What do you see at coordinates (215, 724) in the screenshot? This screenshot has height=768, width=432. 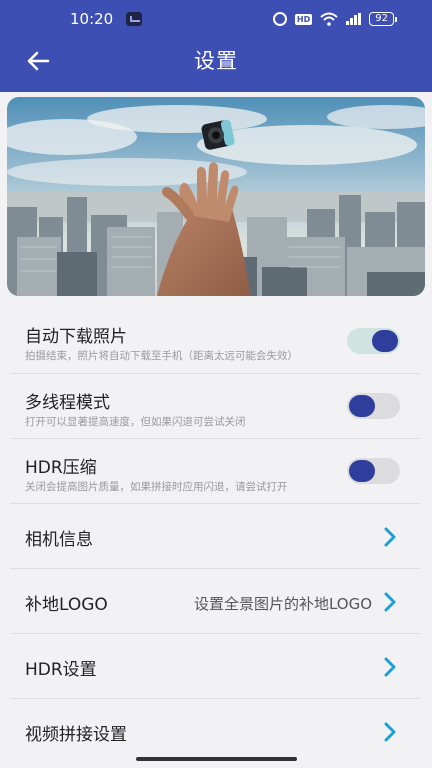 I see `setting-video-stitch: 视频拼接设置` at bounding box center [215, 724].